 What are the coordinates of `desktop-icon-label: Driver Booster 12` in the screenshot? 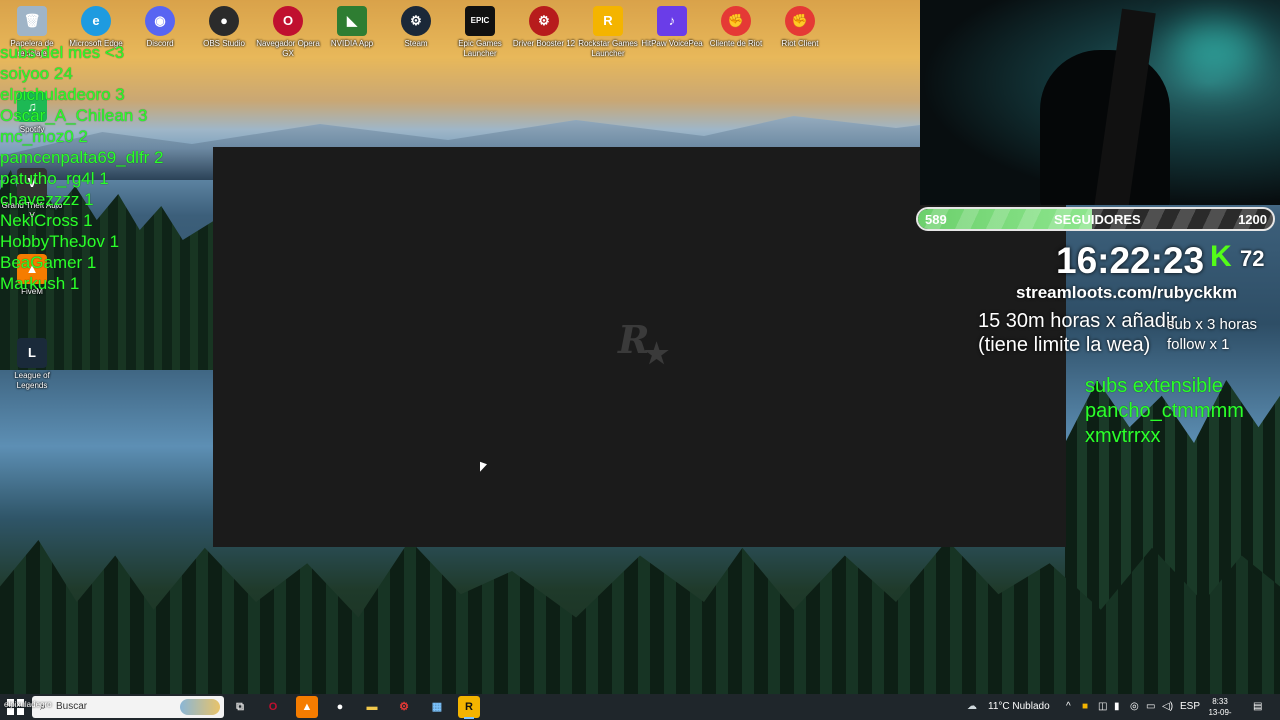 It's located at (544, 43).